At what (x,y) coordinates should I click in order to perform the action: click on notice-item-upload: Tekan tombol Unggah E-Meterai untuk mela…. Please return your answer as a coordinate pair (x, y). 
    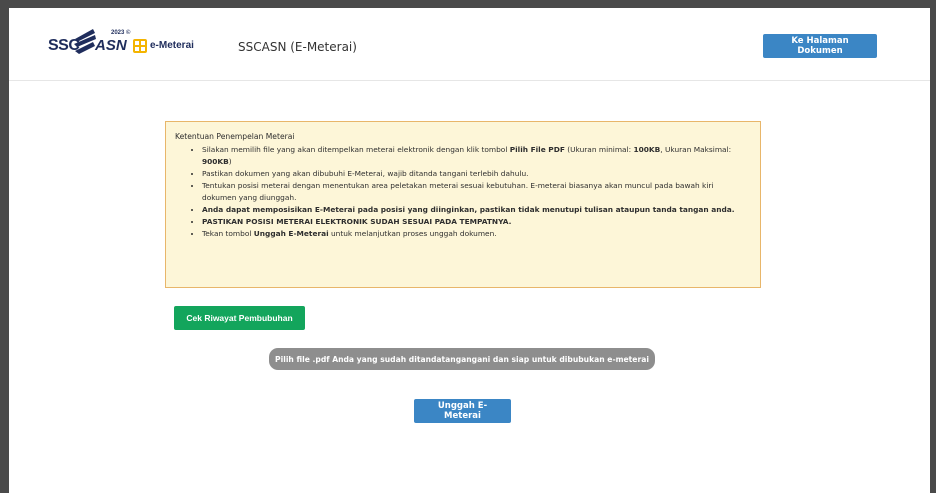
    Looking at the image, I should click on (476, 234).